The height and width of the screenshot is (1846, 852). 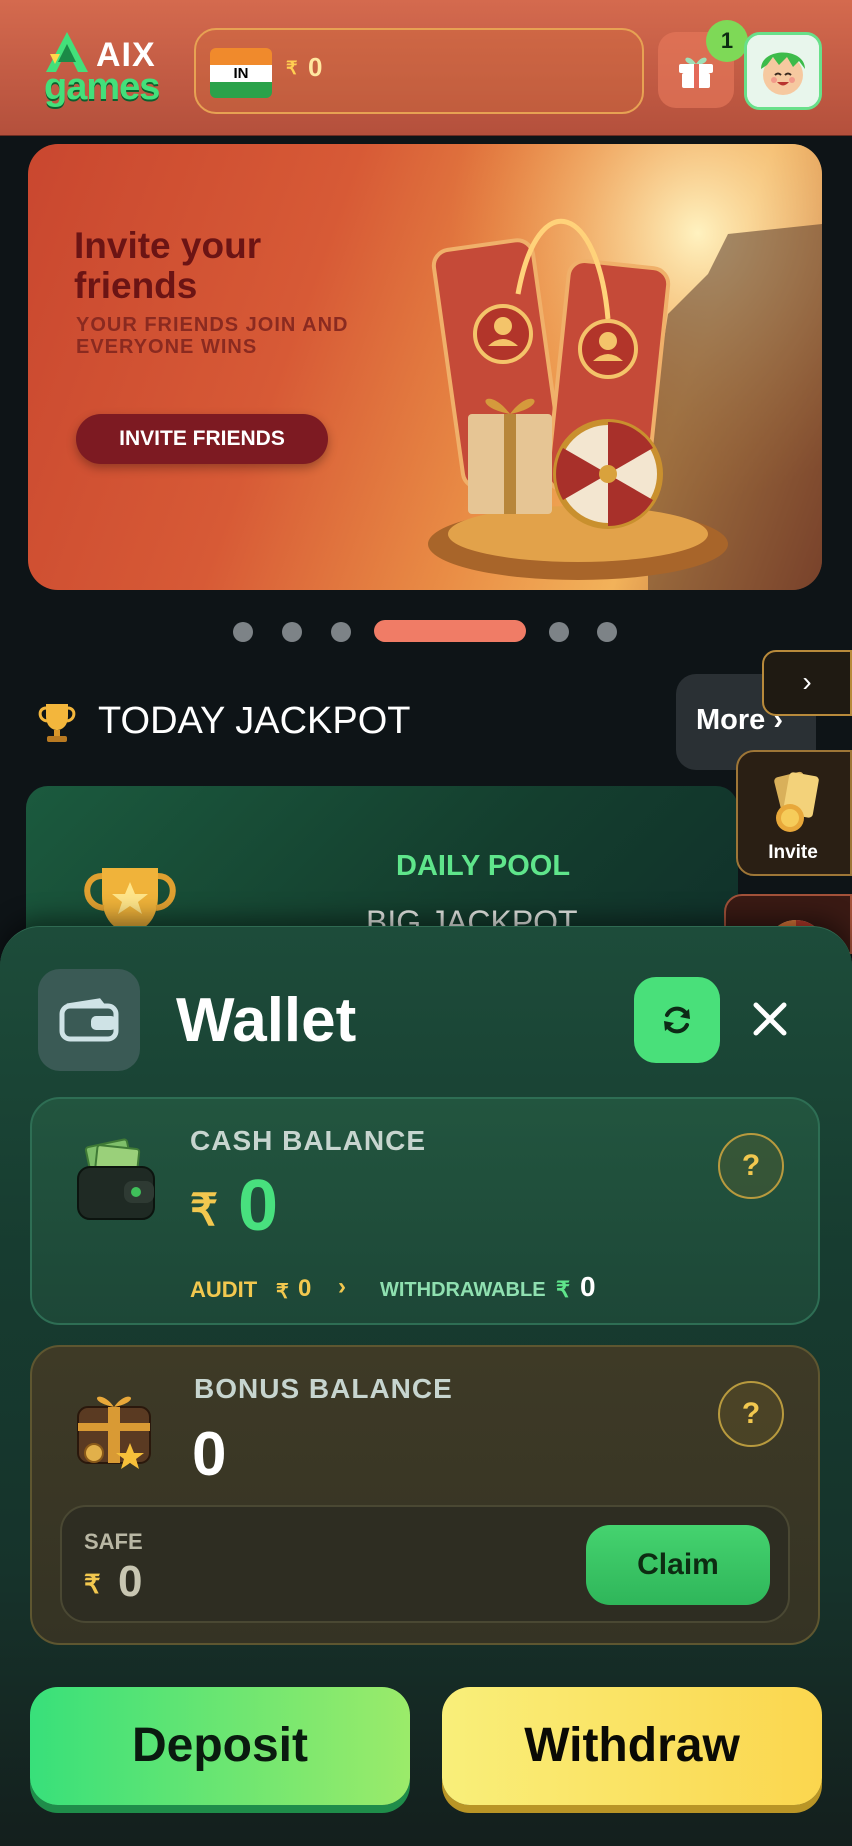 What do you see at coordinates (419, 71) in the screenshot?
I see `header-balance: IN ₹ 0` at bounding box center [419, 71].